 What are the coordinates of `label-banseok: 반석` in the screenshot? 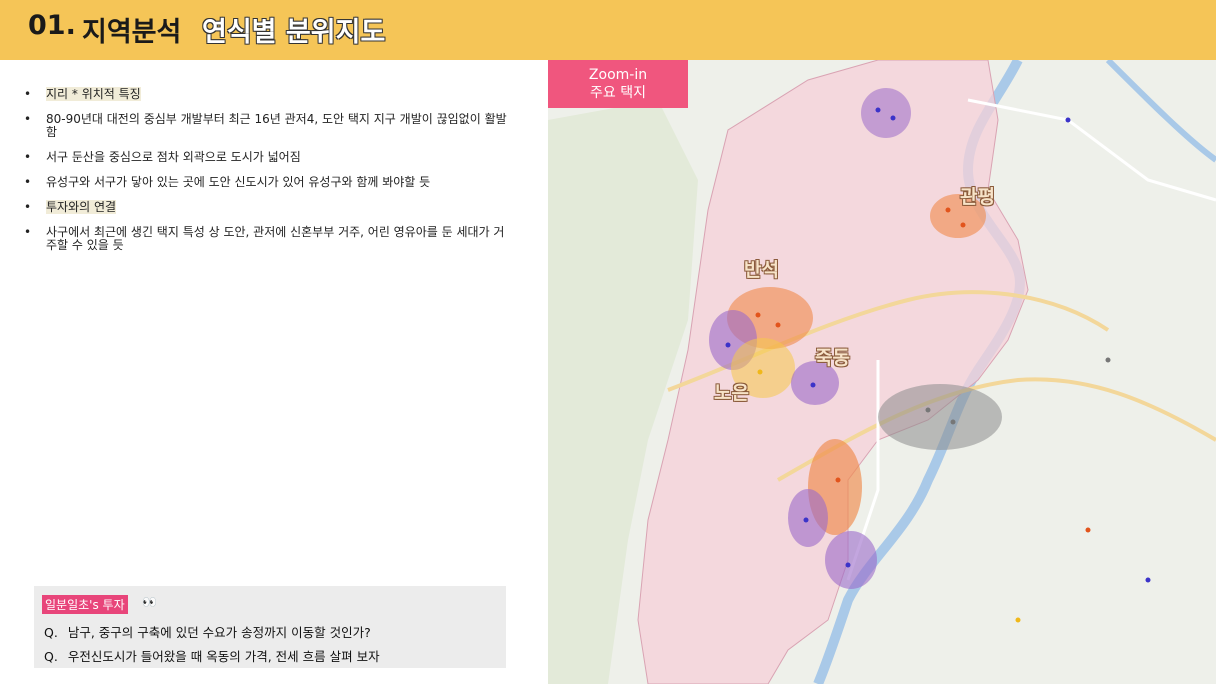 It's located at (761, 270).